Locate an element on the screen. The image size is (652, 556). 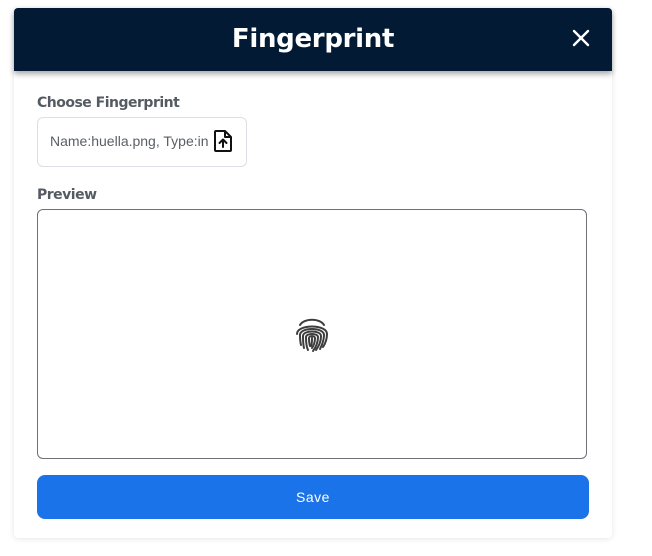
fingerprint-file-input: Name:huella.png, Type:in is located at coordinates (142, 142).